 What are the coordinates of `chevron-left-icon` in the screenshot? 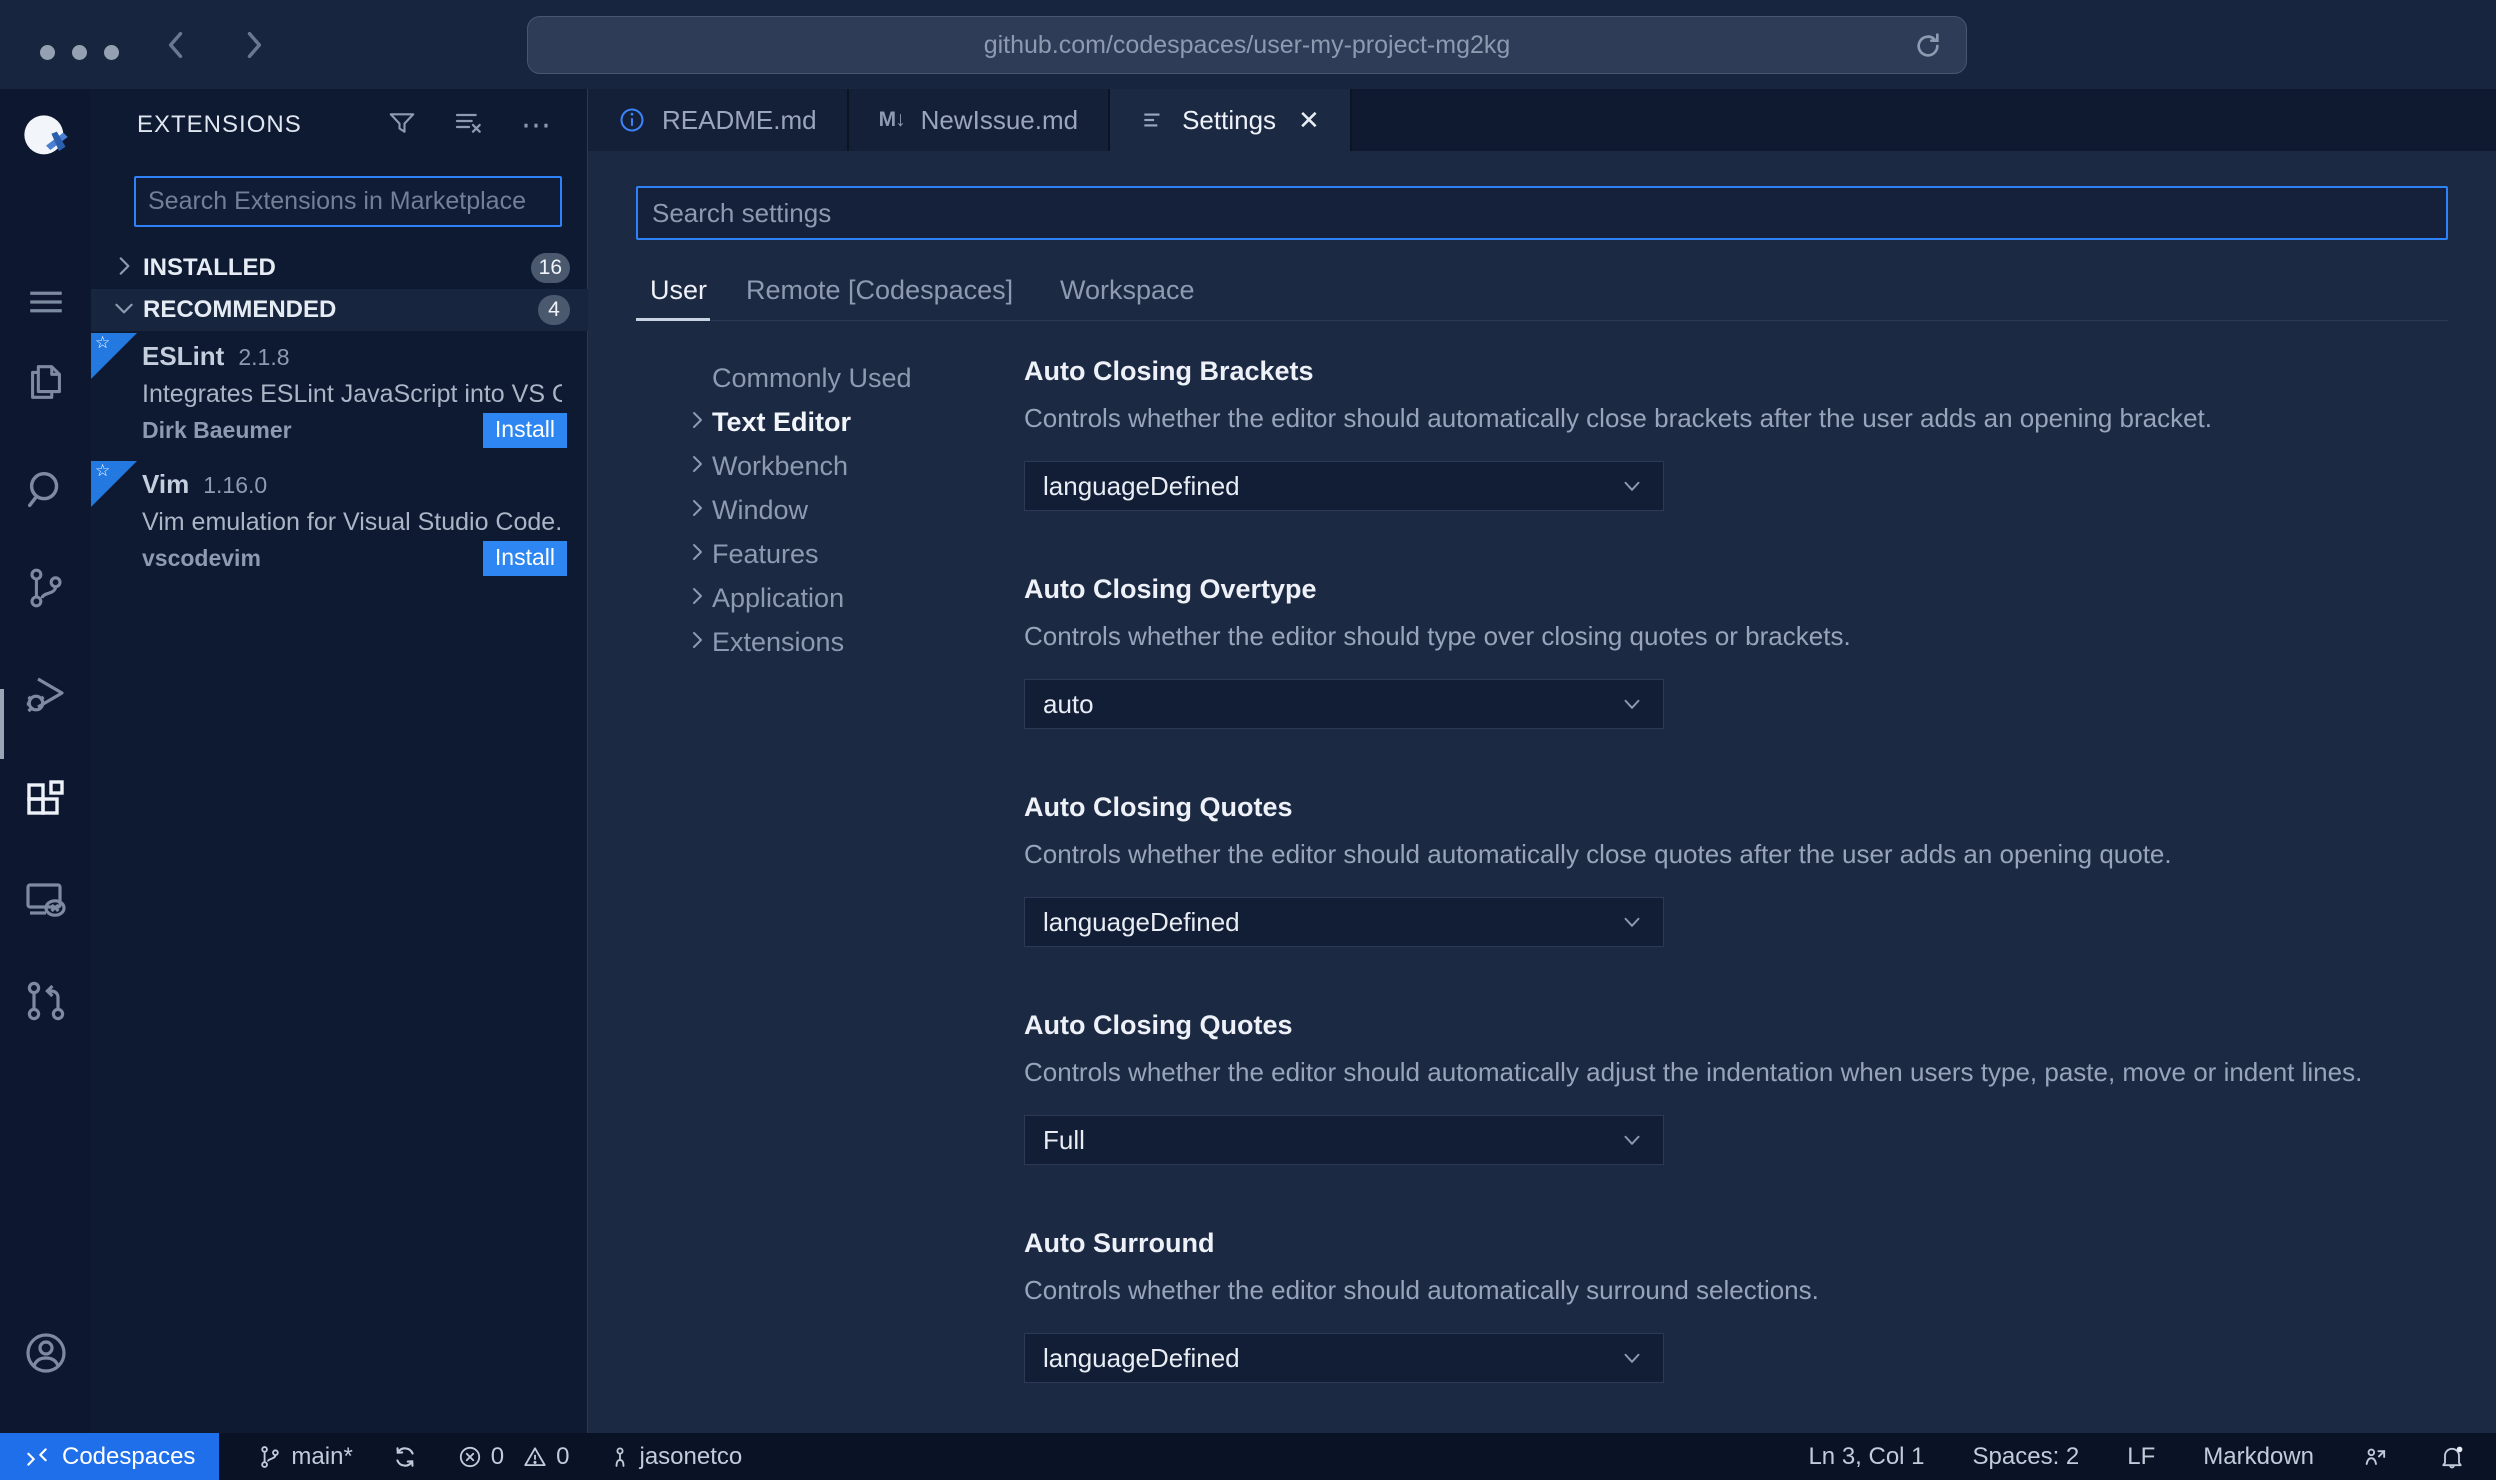 It's located at (175, 45).